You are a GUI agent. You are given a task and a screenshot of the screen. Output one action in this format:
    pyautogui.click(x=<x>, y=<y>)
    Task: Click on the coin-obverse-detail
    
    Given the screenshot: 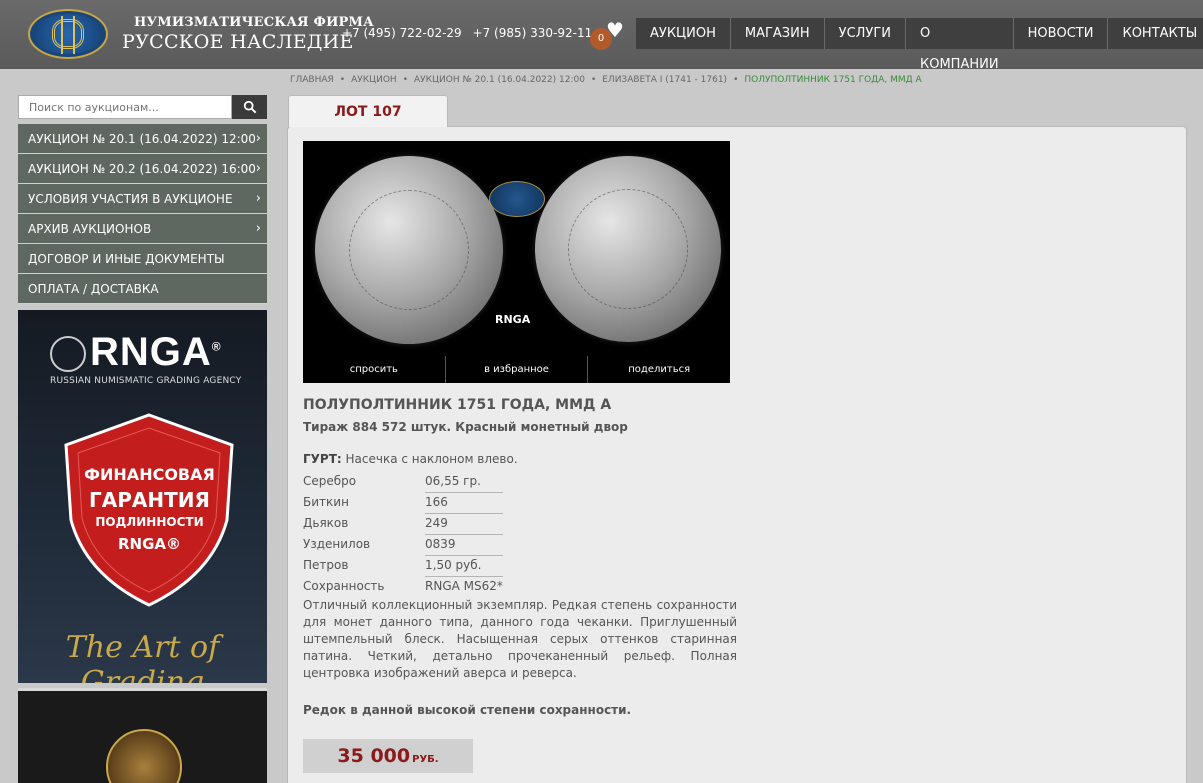 What is the action you would take?
    pyautogui.click(x=409, y=250)
    